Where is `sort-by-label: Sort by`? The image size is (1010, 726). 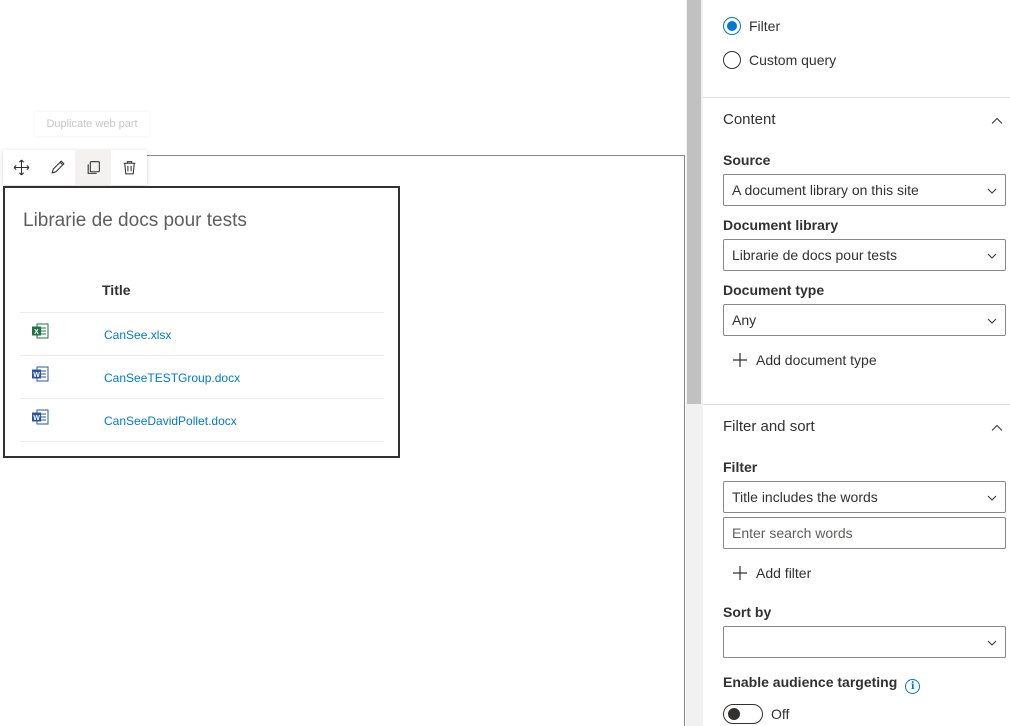
sort-by-label: Sort by is located at coordinates (747, 612).